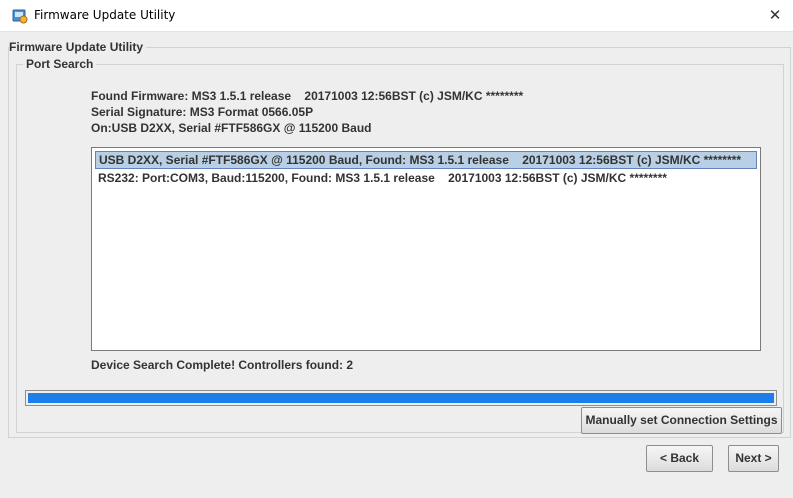 This screenshot has height=498, width=793. Describe the element at coordinates (60, 64) in the screenshot. I see `port-search-group-title: Port Search` at that location.